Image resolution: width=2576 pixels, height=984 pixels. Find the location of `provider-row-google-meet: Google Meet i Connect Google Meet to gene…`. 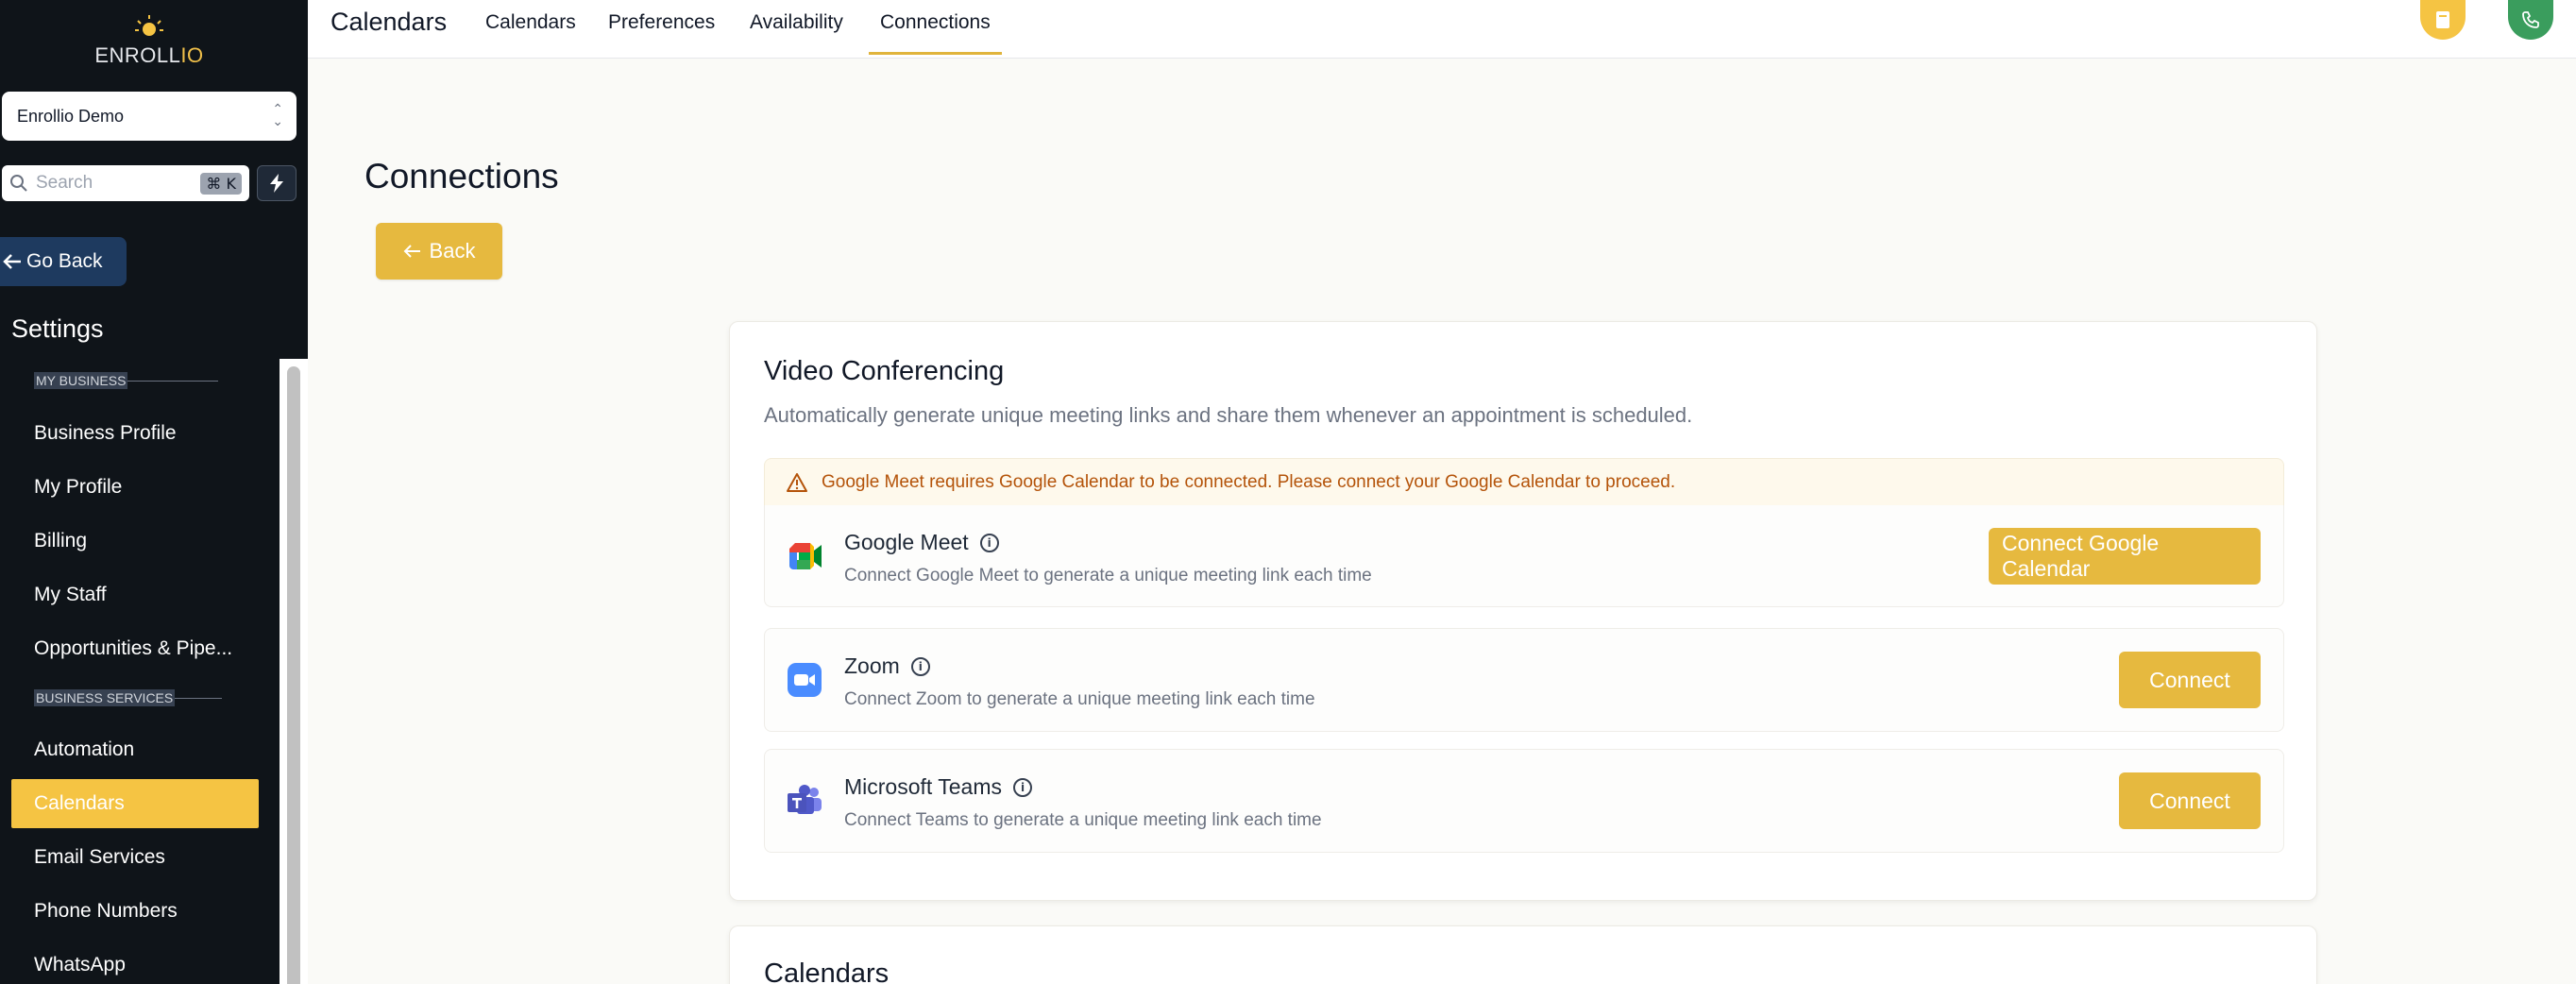

provider-row-google-meet: Google Meet i Connect Google Meet to gene… is located at coordinates (1524, 556).